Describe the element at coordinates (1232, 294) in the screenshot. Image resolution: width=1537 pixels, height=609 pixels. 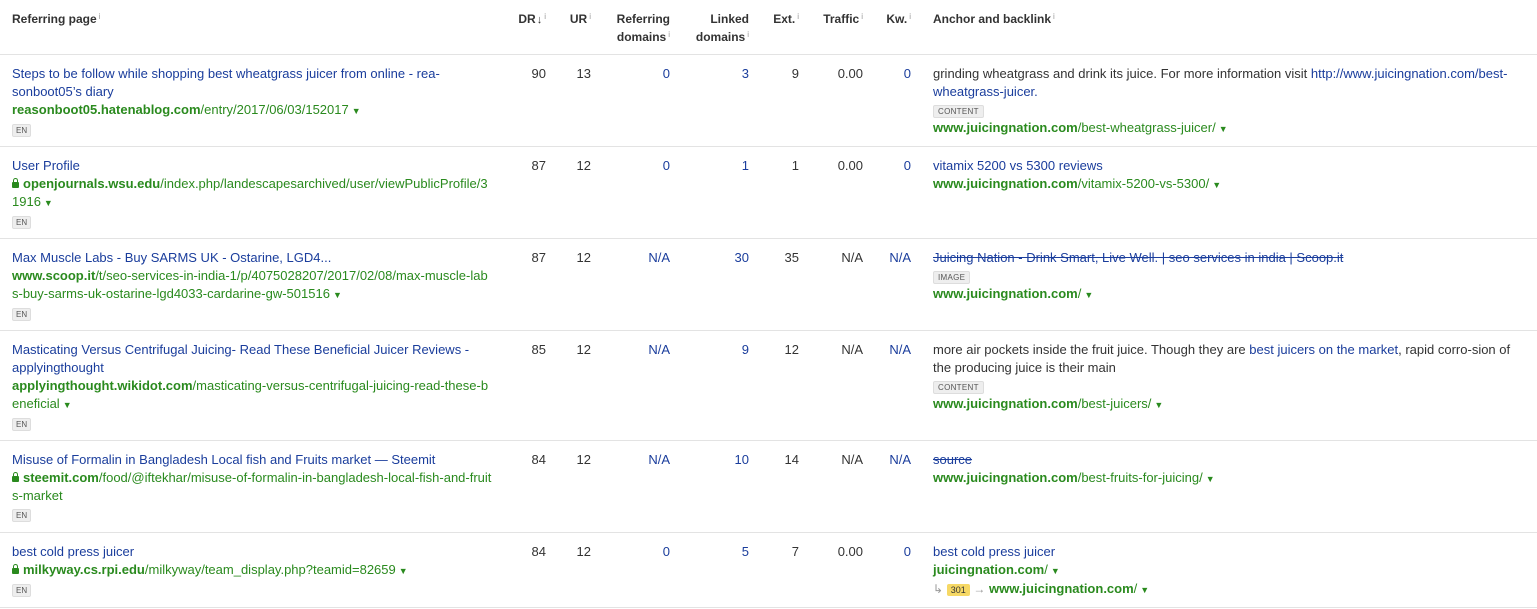
I see `backlink-url: www.juicingnation.com/▼` at that location.